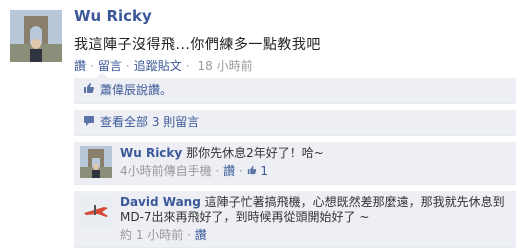 Image resolution: width=522 pixels, height=248 pixels. Describe the element at coordinates (113, 16) in the screenshot. I see `post-author-name: Wu Ricky` at that location.